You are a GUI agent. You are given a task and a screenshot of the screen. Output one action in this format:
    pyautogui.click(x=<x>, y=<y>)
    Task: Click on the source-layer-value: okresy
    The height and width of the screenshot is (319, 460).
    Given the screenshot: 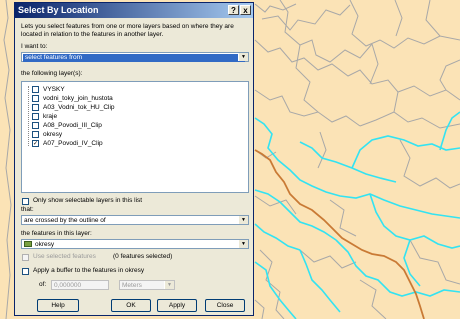 What is the action you would take?
    pyautogui.click(x=45, y=244)
    